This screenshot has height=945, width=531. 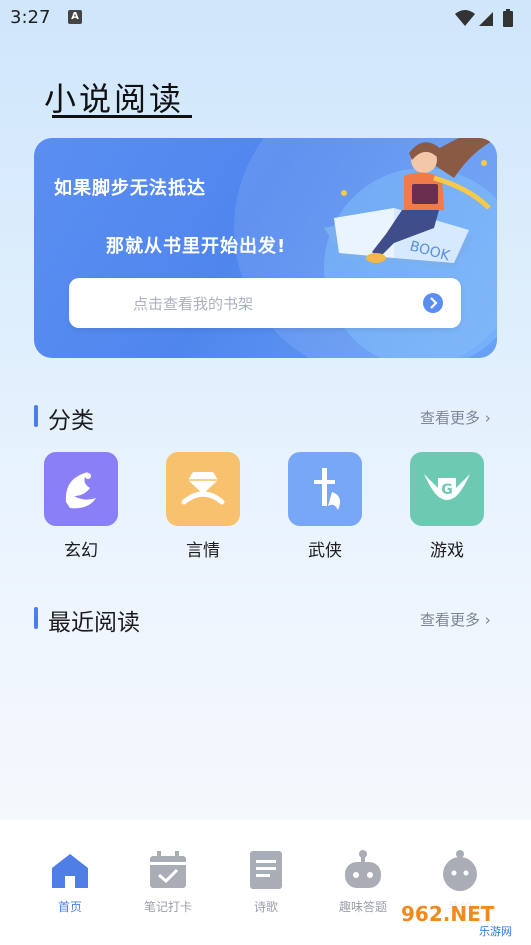 I want to click on title-underline, so click(x=122, y=116).